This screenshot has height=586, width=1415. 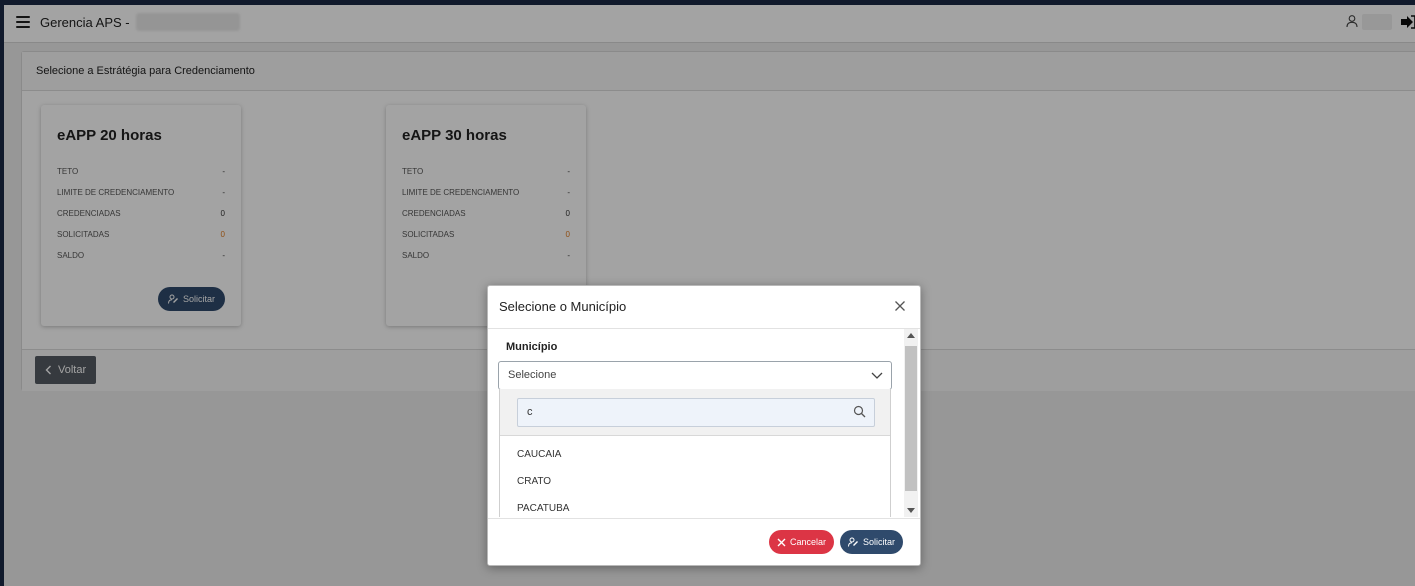 I want to click on dropdown-search-input: c, so click(x=696, y=412).